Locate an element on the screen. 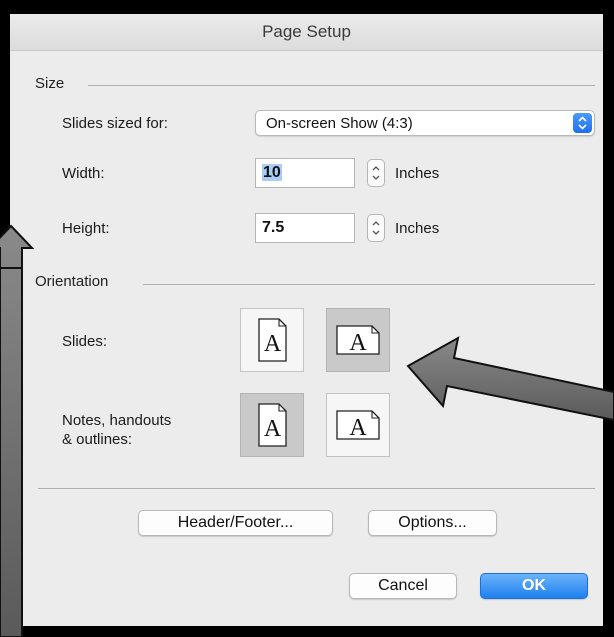 The image size is (614, 637). notes-landscape-button: A is located at coordinates (358, 425).